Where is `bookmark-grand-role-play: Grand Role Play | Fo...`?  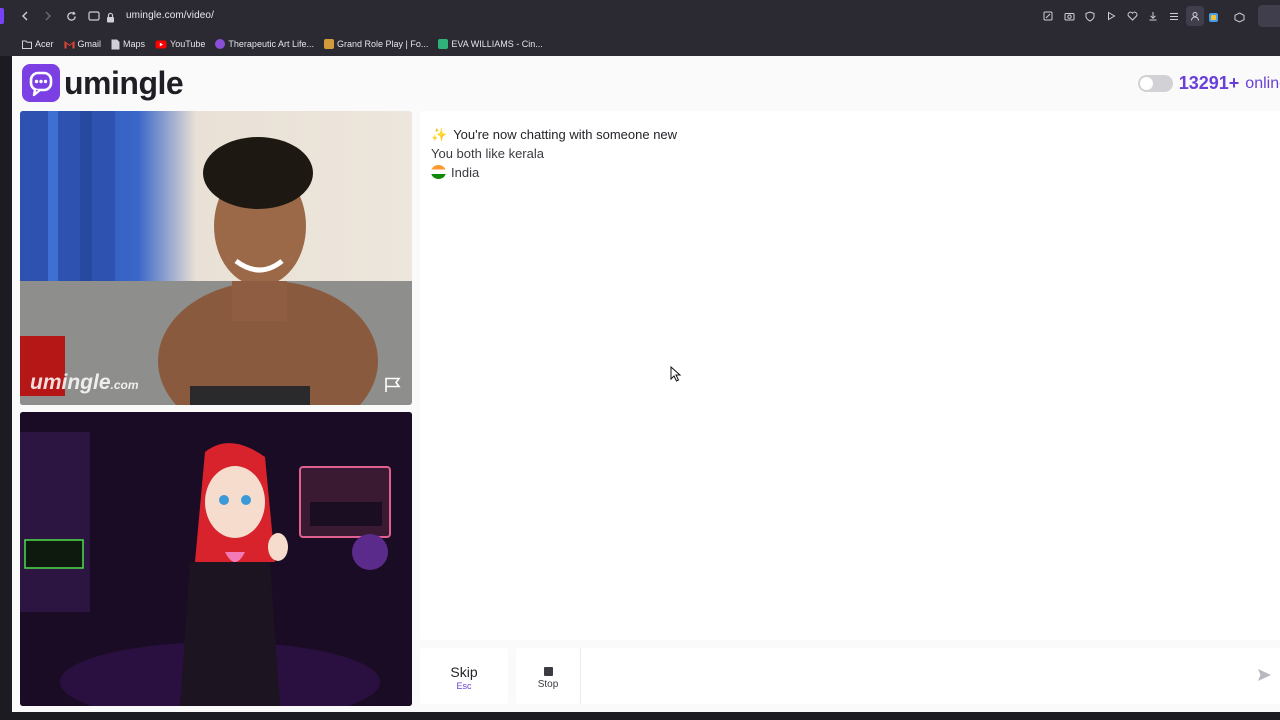 bookmark-grand-role-play: Grand Role Play | Fo... is located at coordinates (376, 44).